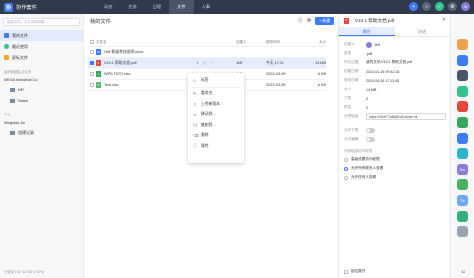 The width and height of the screenshot is (474, 278). What do you see at coordinates (348, 89) in the screenshot?
I see `prop-label: 大小` at bounding box center [348, 89].